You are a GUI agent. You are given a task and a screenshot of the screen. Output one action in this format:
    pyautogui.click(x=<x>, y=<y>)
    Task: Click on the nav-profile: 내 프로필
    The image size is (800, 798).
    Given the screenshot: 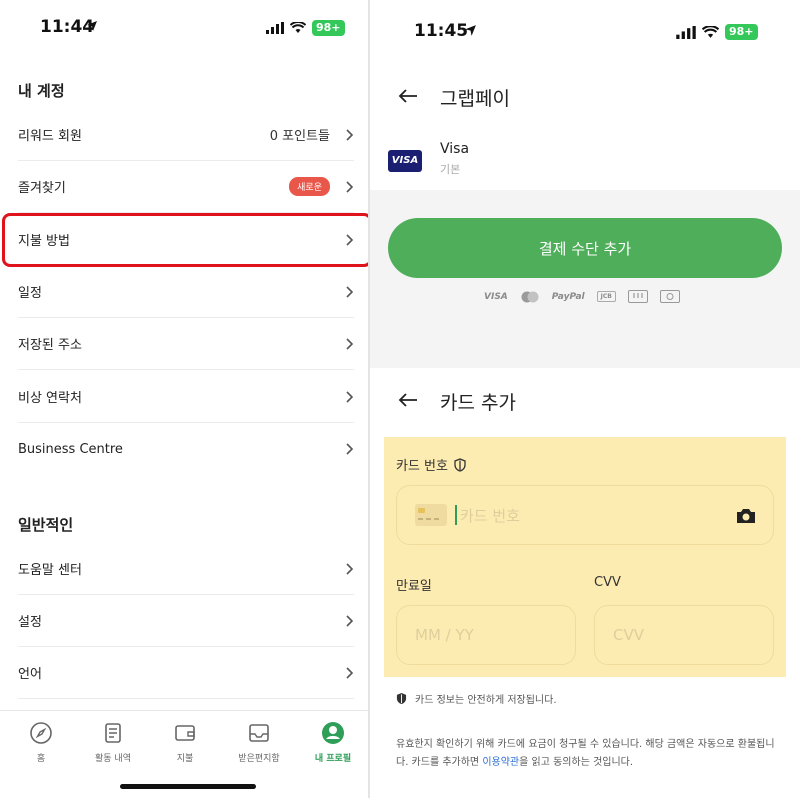 What is the action you would take?
    pyautogui.click(x=332, y=742)
    